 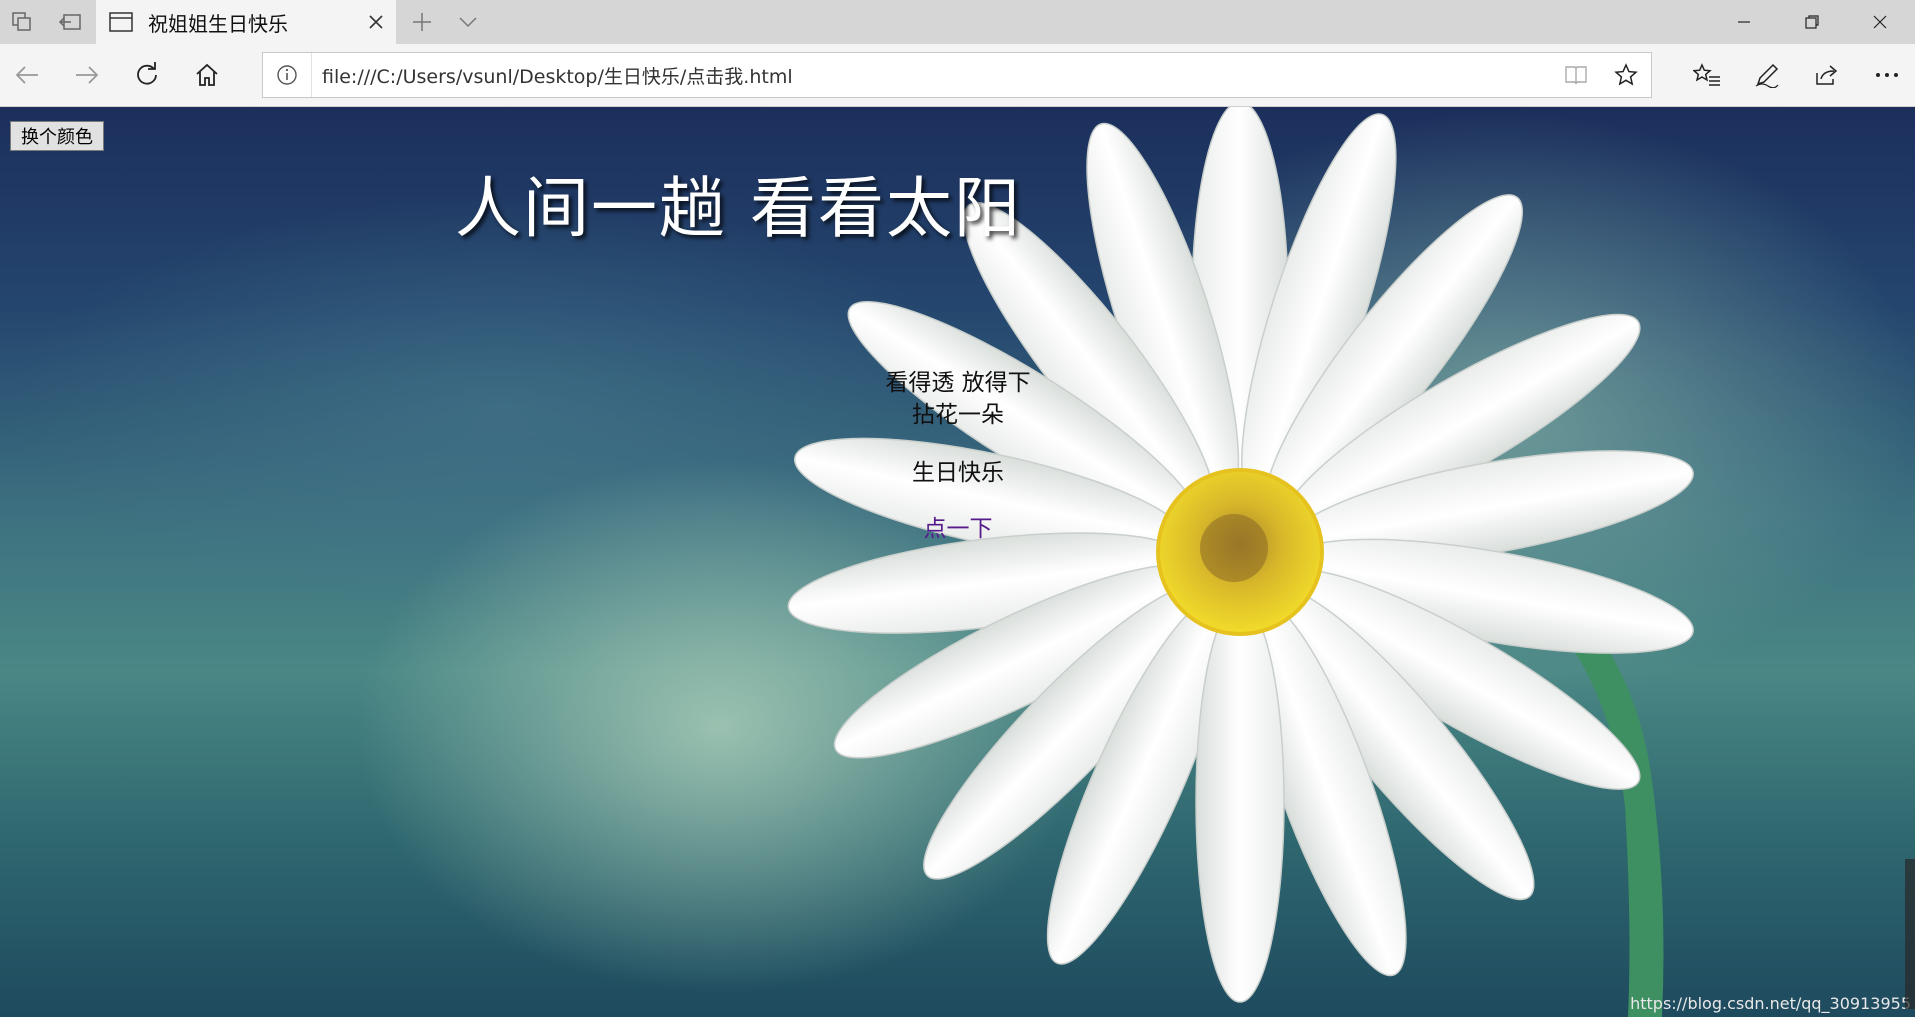 What do you see at coordinates (1744, 22) in the screenshot?
I see `minimize-icon` at bounding box center [1744, 22].